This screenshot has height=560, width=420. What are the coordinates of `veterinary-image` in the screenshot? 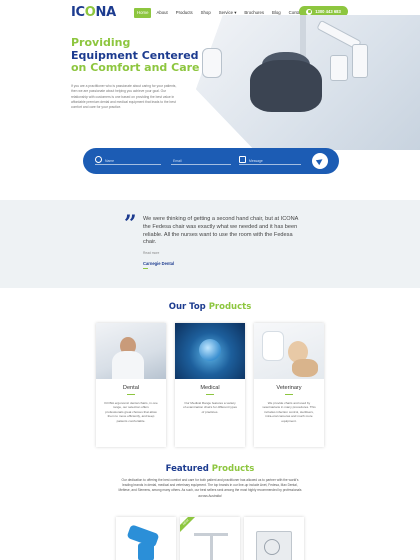 It's located at (289, 351).